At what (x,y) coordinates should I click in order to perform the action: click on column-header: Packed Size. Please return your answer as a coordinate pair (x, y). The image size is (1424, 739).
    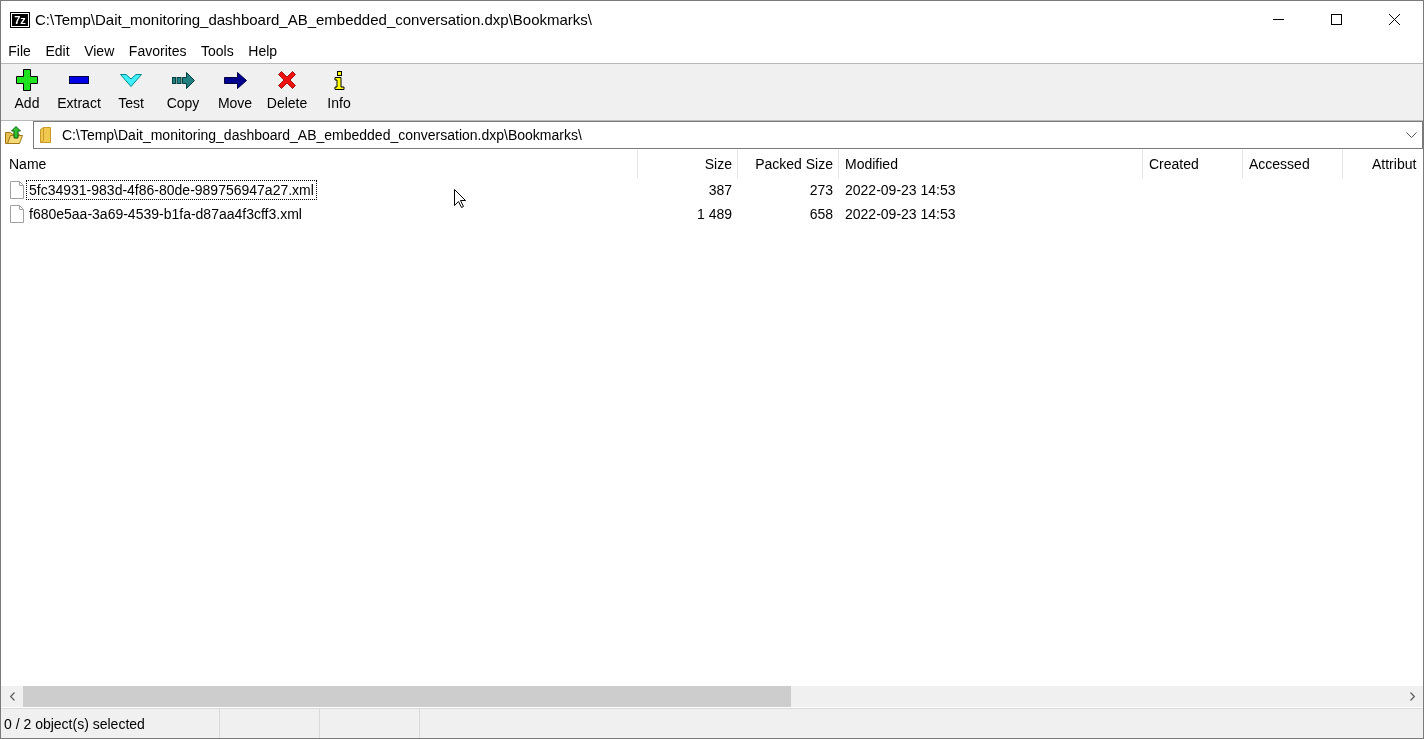
    Looking at the image, I should click on (788, 164).